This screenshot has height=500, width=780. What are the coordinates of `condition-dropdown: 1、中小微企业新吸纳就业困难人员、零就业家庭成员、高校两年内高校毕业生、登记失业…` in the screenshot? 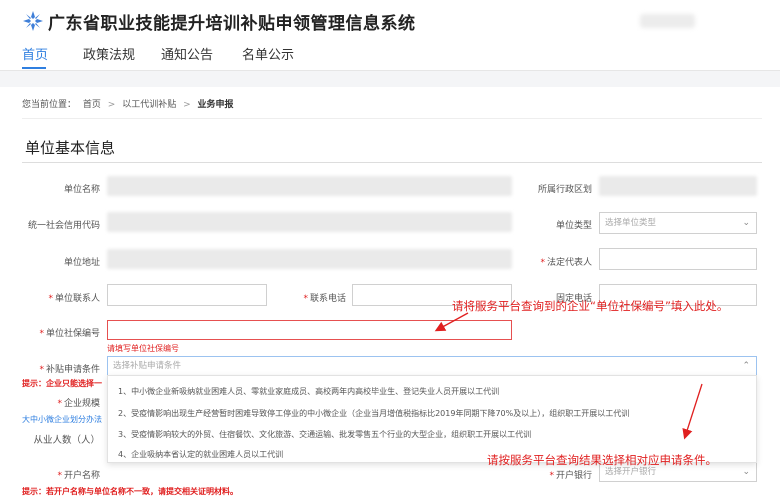 It's located at (432, 419).